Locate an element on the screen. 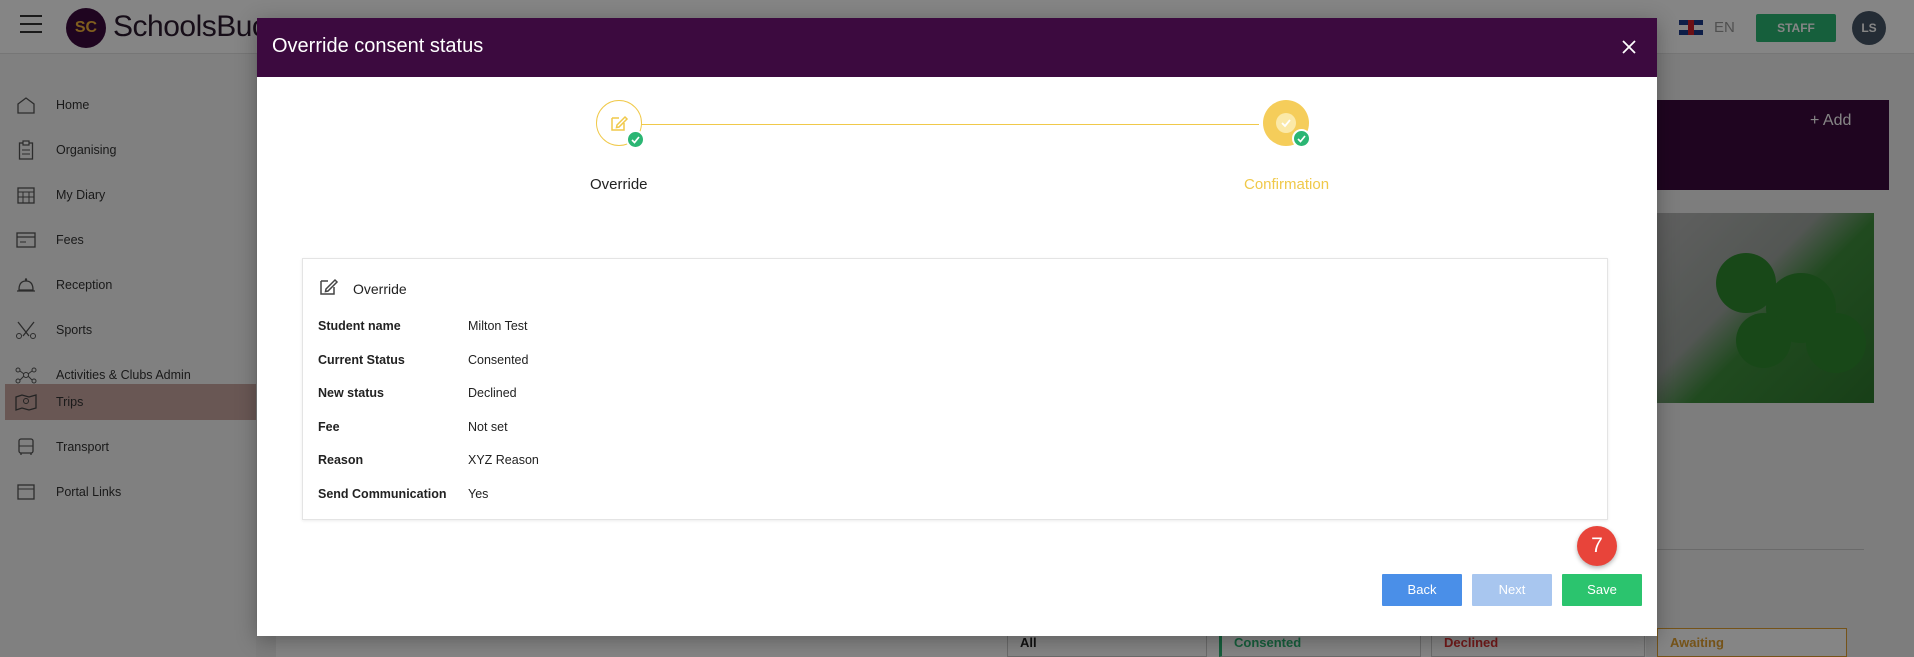 The height and width of the screenshot is (657, 1914). summary-row-new-status: New status Declined is located at coordinates (417, 393).